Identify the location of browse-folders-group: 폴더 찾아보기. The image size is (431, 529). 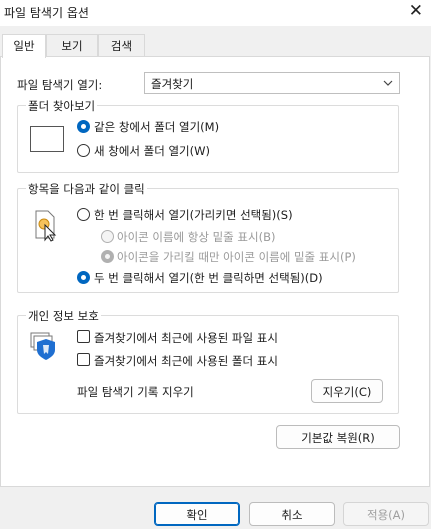
(208, 135).